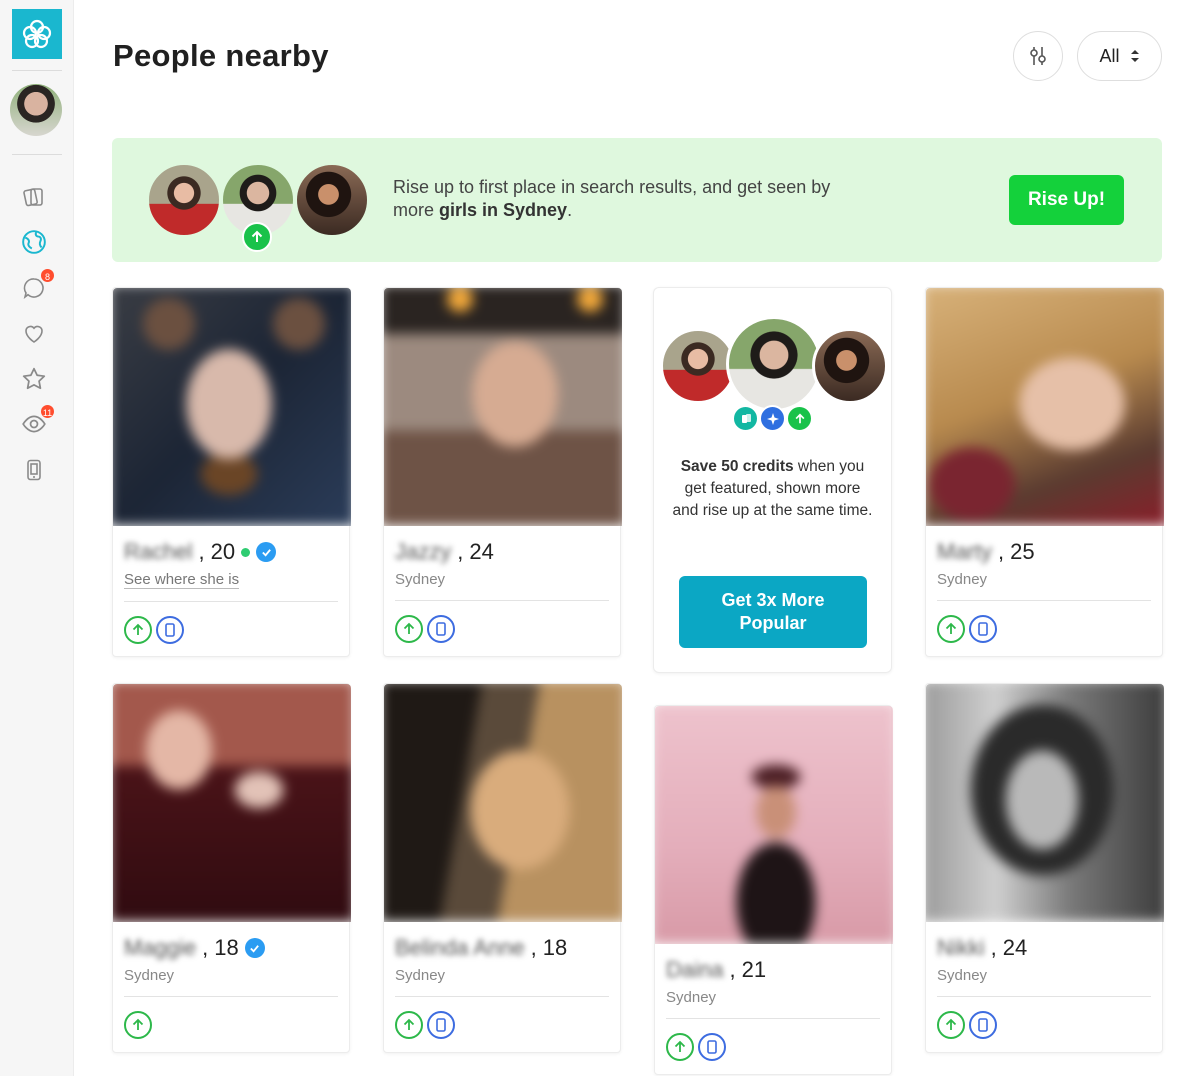  Describe the element at coordinates (774, 364) in the screenshot. I see `upsell-avatar-self` at that location.